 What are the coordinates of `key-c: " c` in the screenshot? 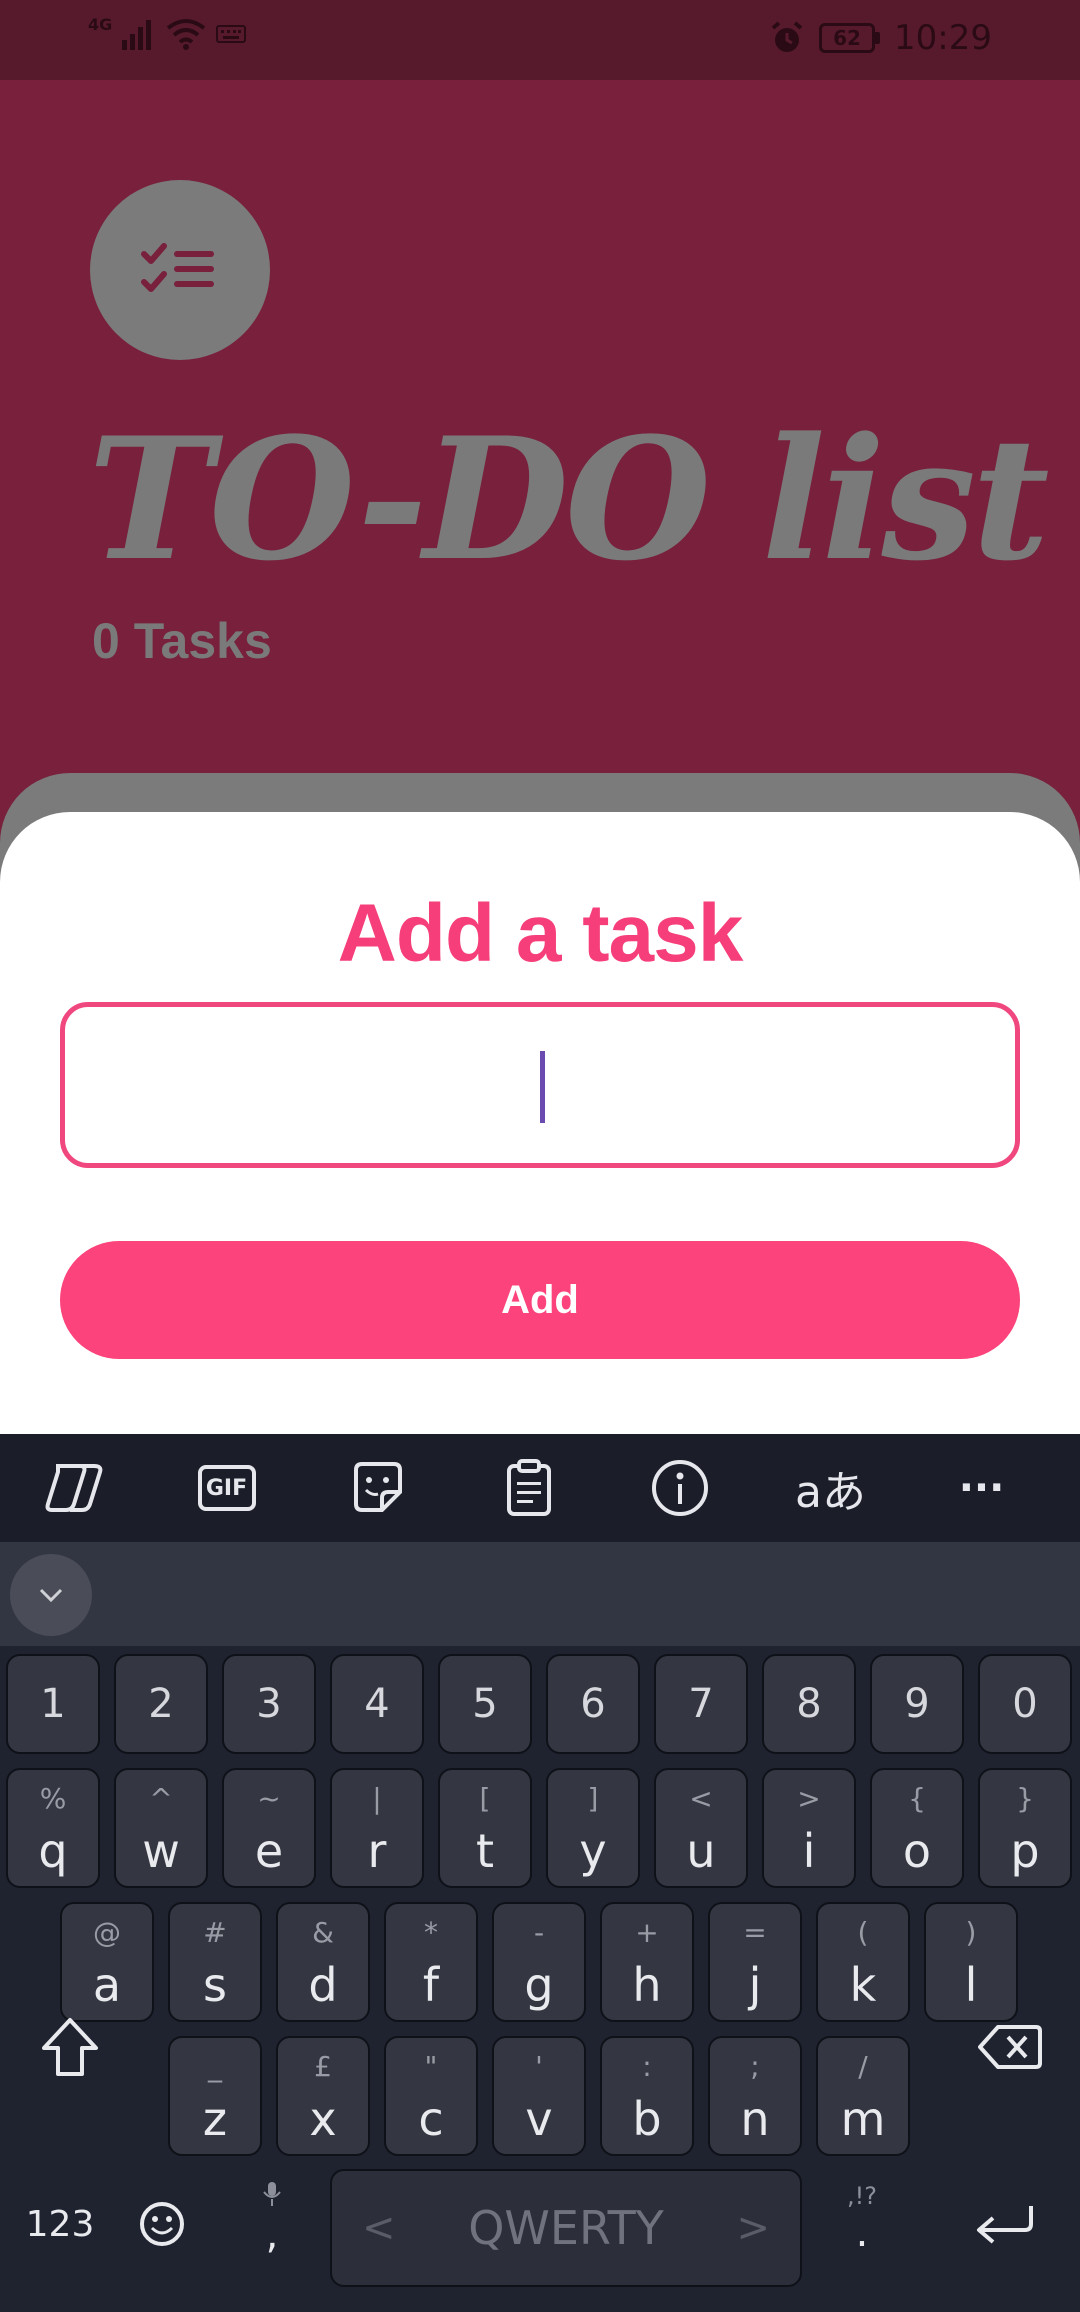 It's located at (431, 2096).